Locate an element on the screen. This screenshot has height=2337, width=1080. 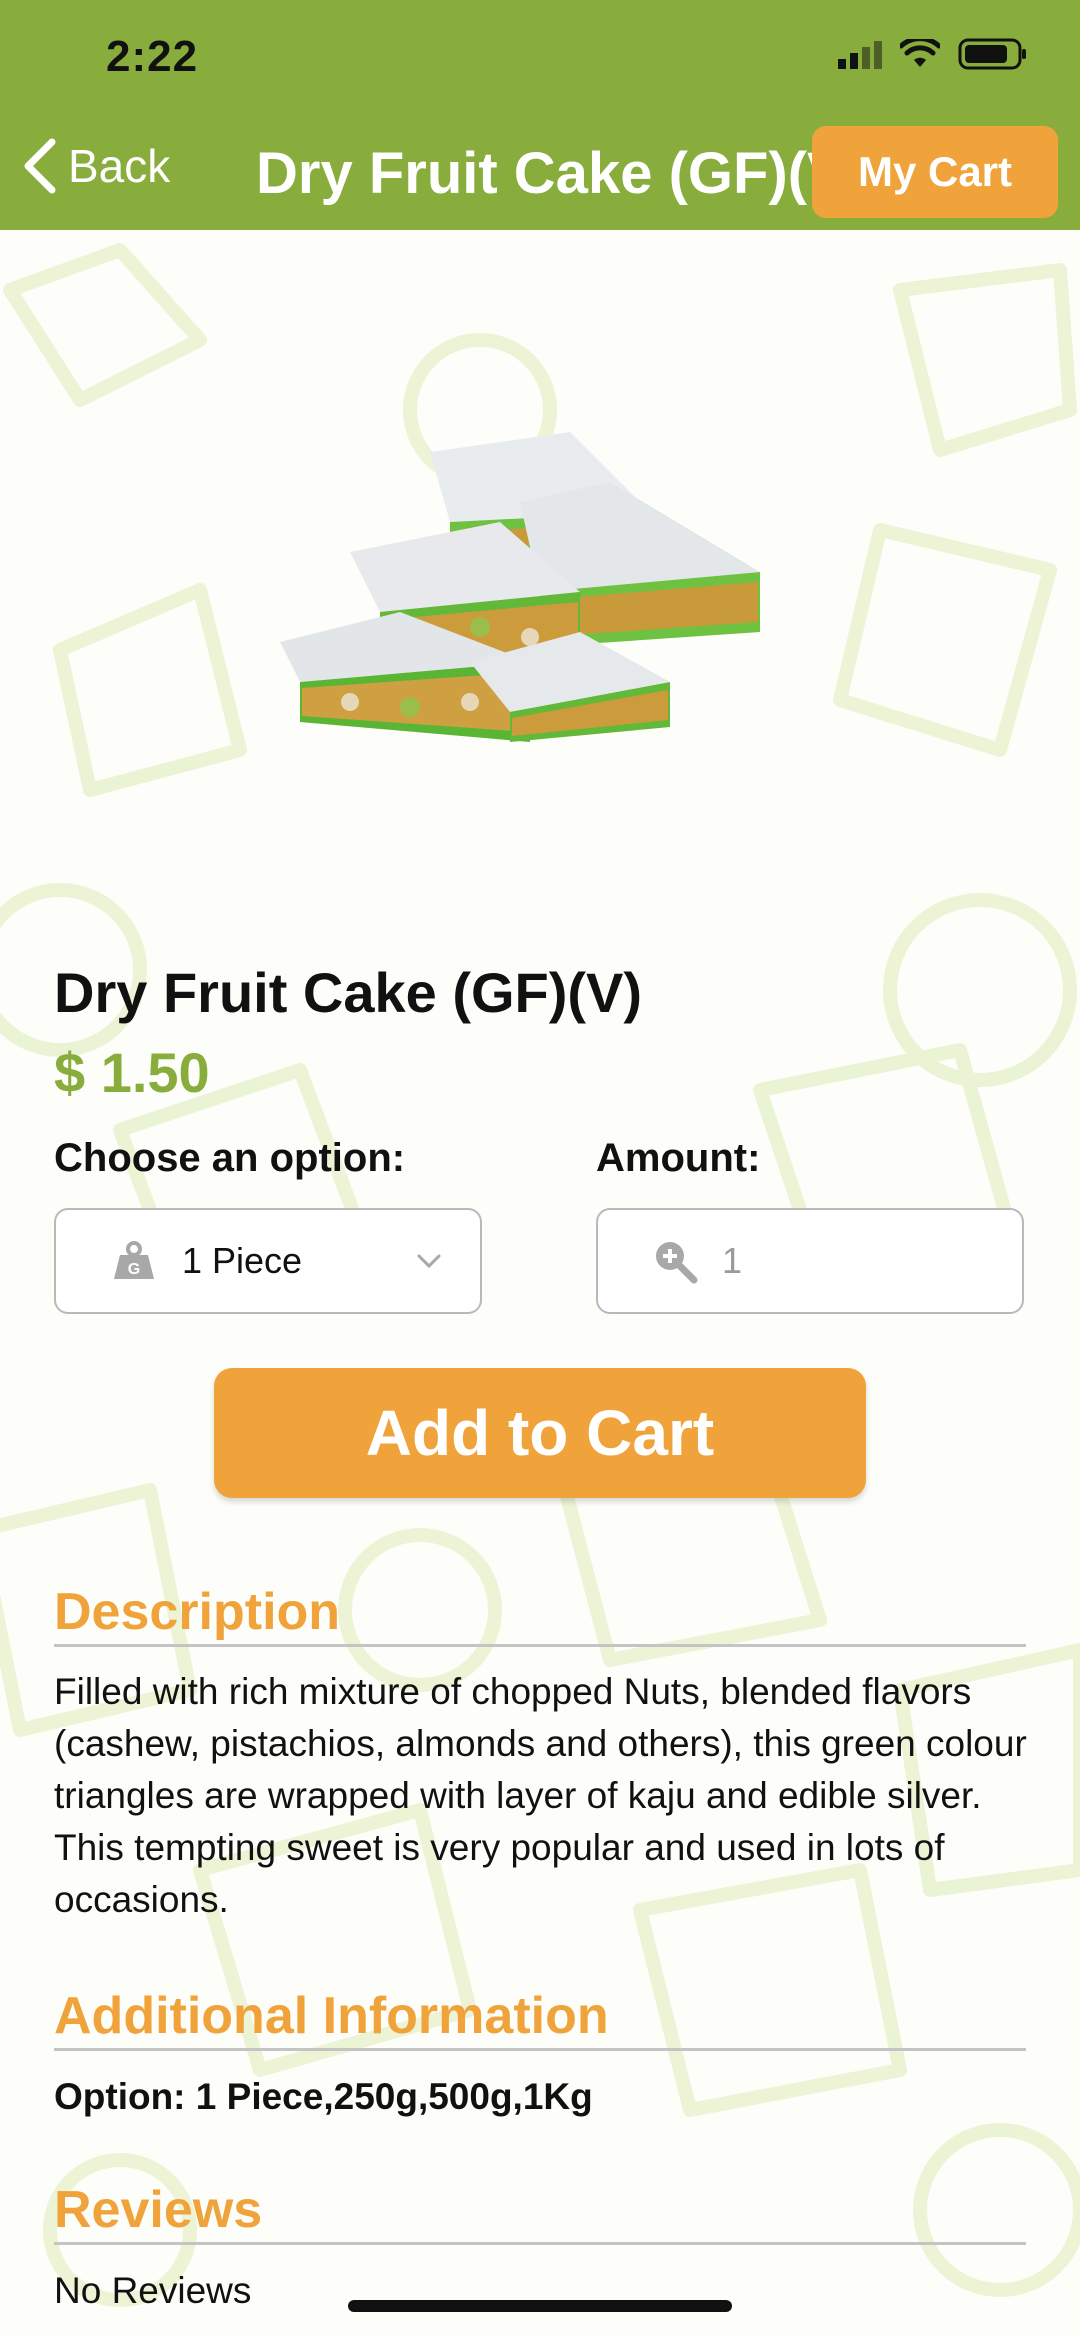
additional-info-title: Additional Information is located at coordinates (331, 2016).